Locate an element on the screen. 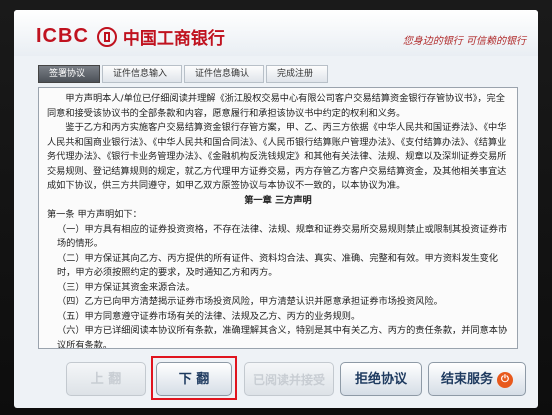  agreement-paragraph: （三）甲方保证其资金来源合法。 is located at coordinates (126, 287).